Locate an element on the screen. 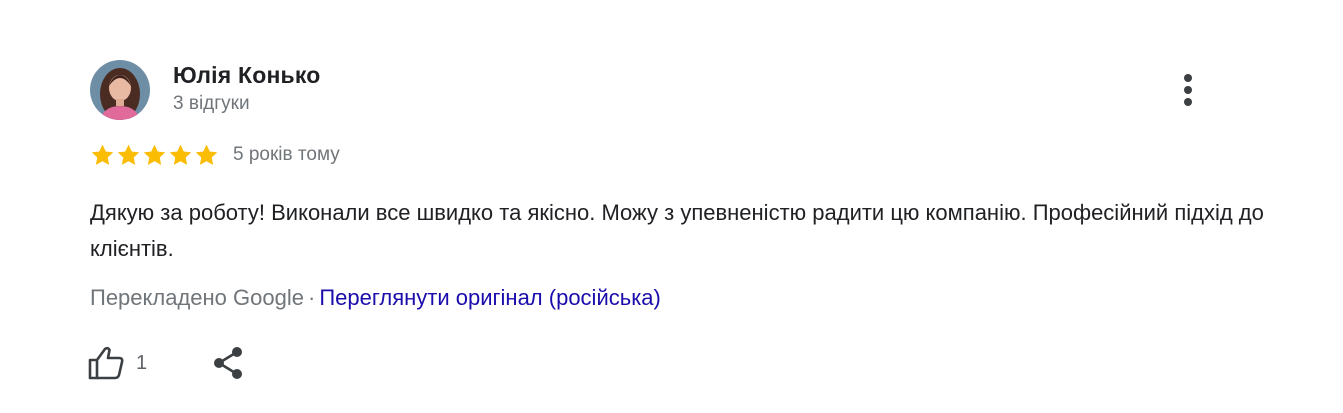 The width and height of the screenshot is (1343, 413). author-review-count: 3 відгуки is located at coordinates (211, 103).